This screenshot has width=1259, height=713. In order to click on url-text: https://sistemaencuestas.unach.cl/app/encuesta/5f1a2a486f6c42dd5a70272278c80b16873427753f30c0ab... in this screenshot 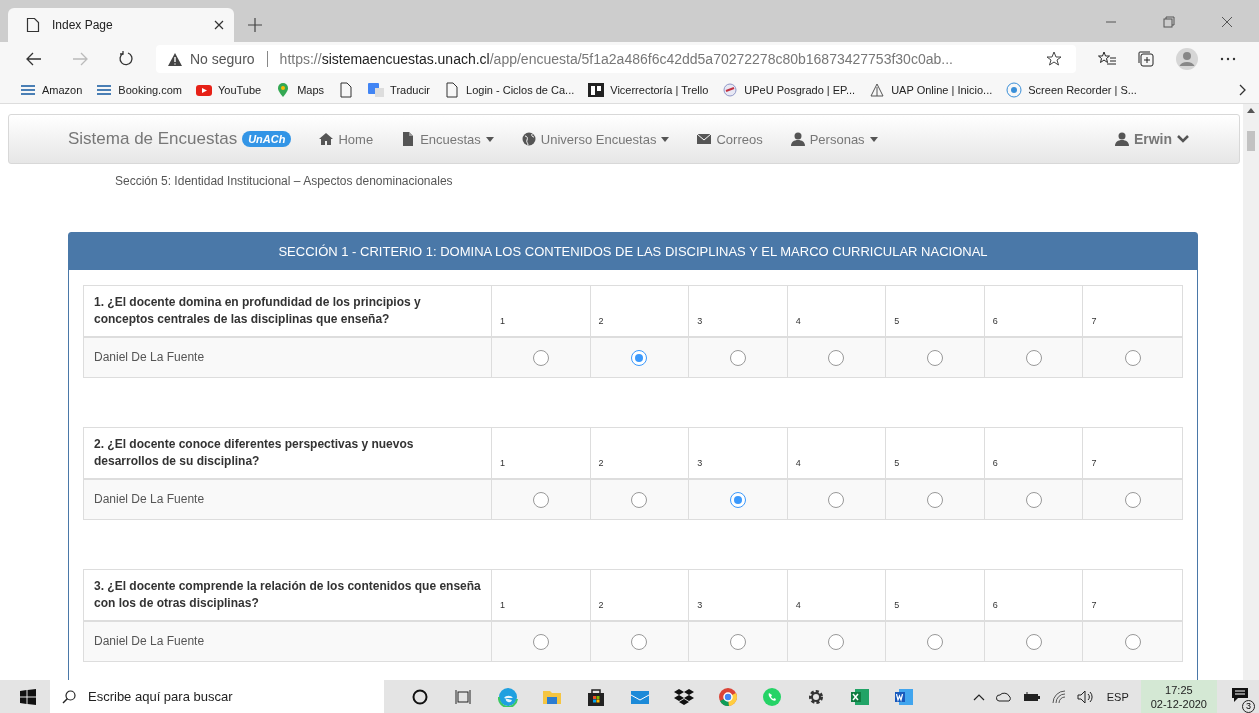, I will do `click(616, 59)`.